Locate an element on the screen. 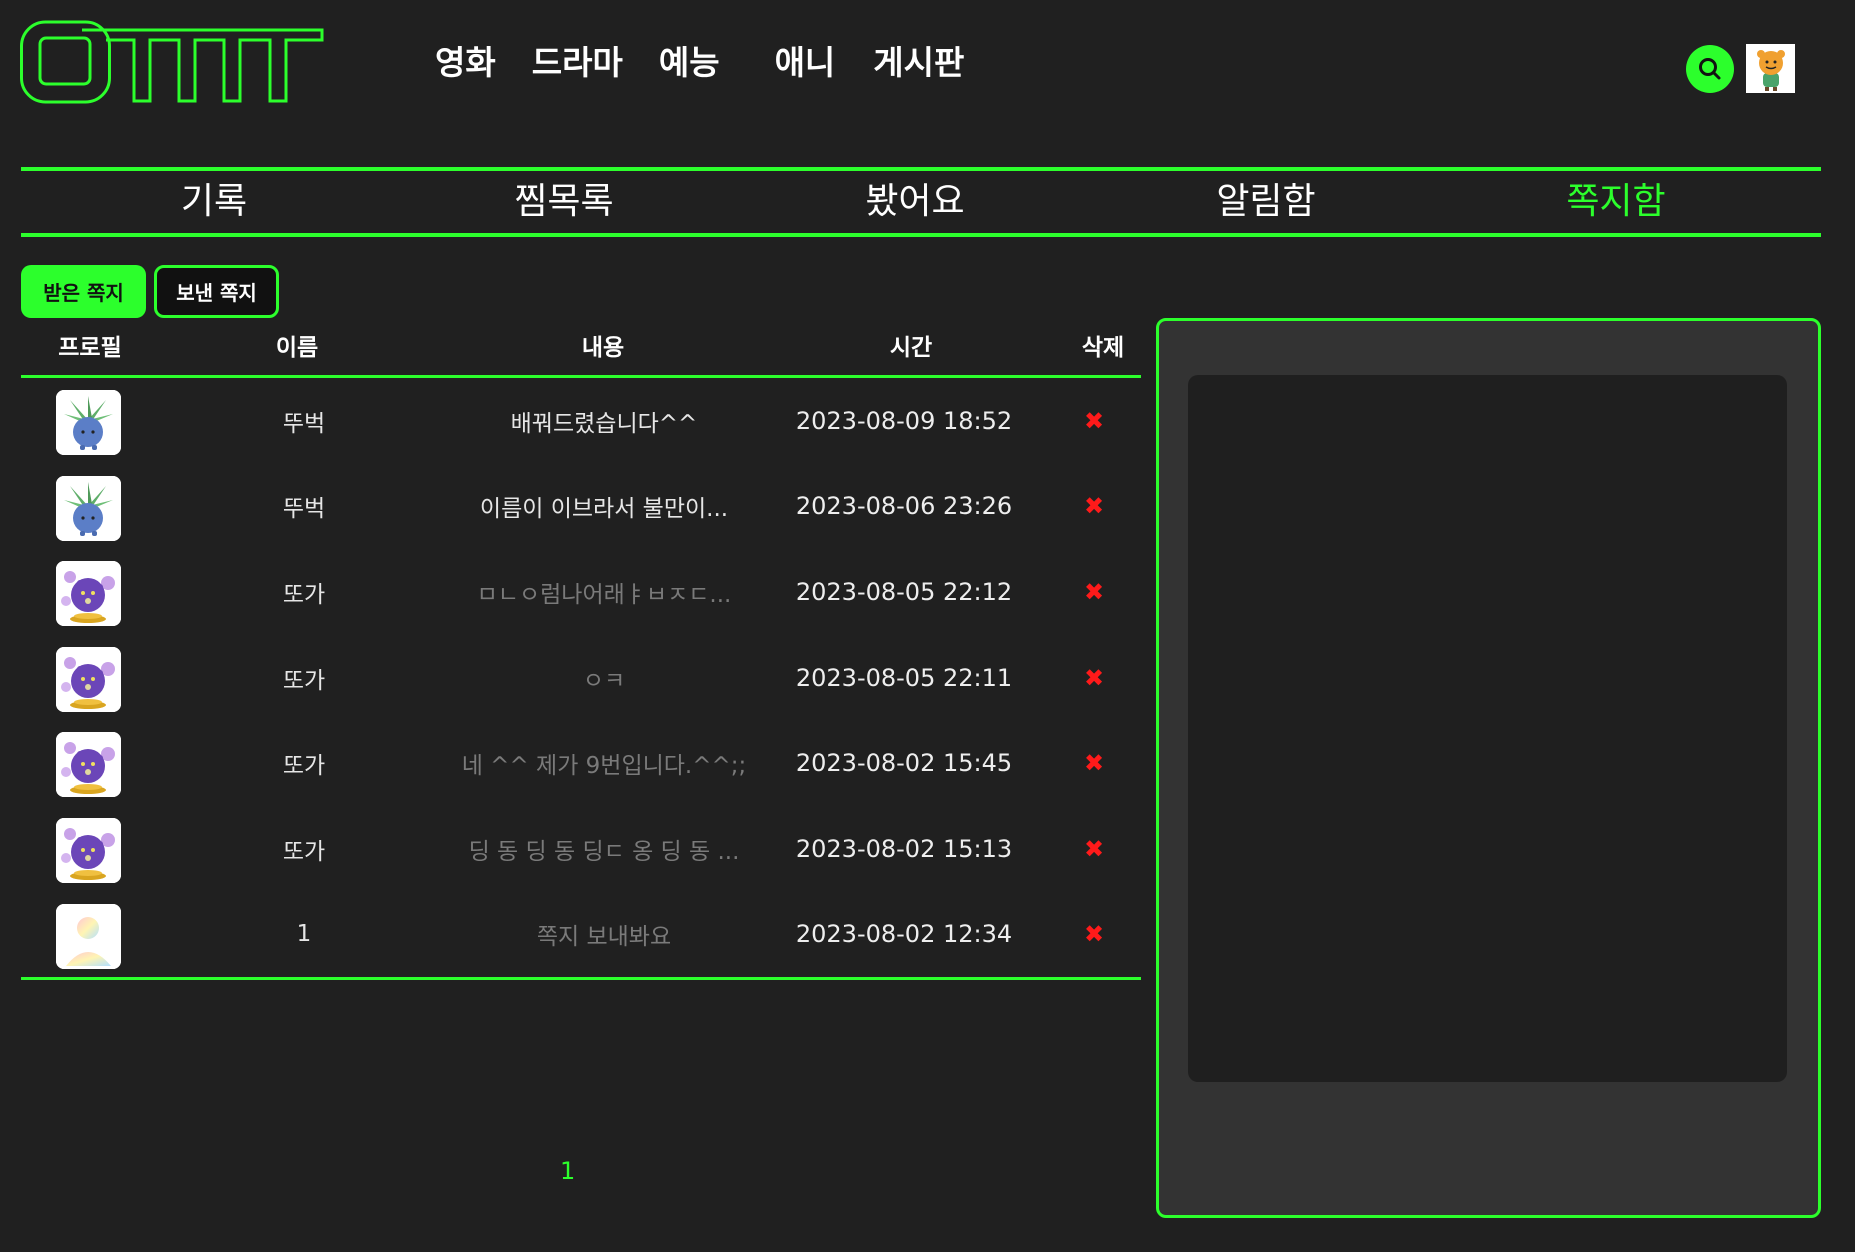 The height and width of the screenshot is (1252, 1855). table-row: 1 쪽지 보내봐요 2023-08-02 12:34 ✖ is located at coordinates (581, 935).